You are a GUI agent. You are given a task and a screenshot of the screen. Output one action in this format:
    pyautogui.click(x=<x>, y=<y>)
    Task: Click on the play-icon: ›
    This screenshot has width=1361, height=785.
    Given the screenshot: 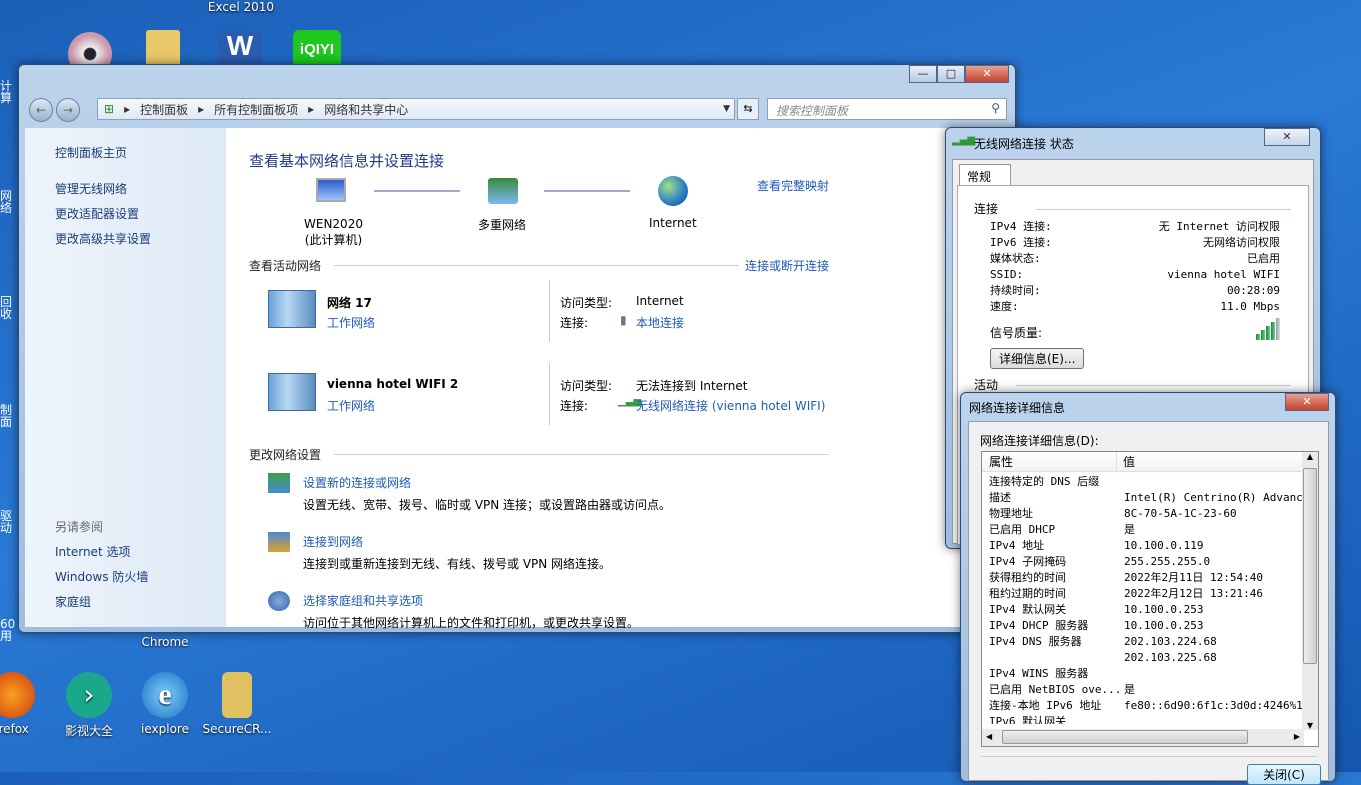 What is the action you would take?
    pyautogui.click(x=89, y=695)
    